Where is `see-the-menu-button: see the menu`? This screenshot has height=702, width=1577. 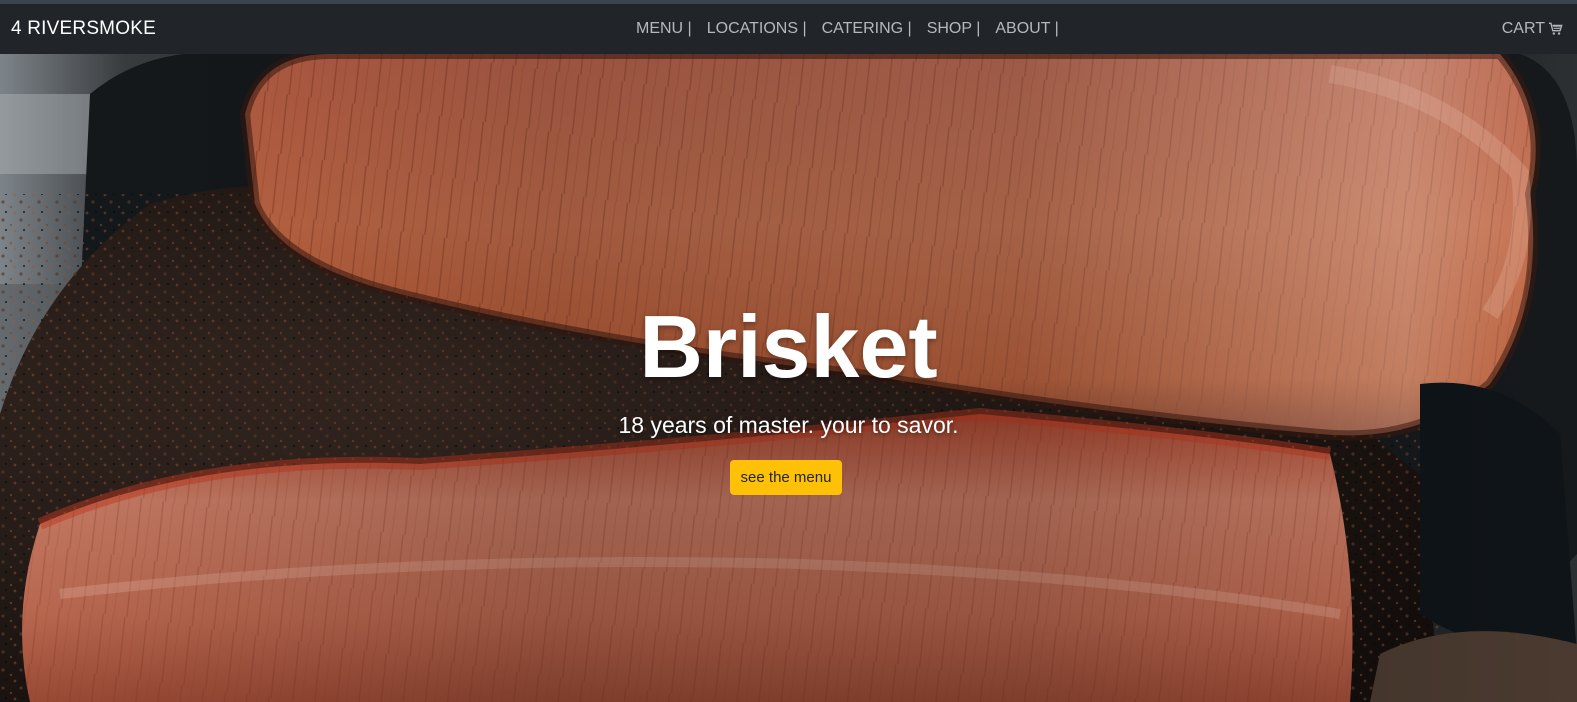 see-the-menu-button: see the menu is located at coordinates (786, 477).